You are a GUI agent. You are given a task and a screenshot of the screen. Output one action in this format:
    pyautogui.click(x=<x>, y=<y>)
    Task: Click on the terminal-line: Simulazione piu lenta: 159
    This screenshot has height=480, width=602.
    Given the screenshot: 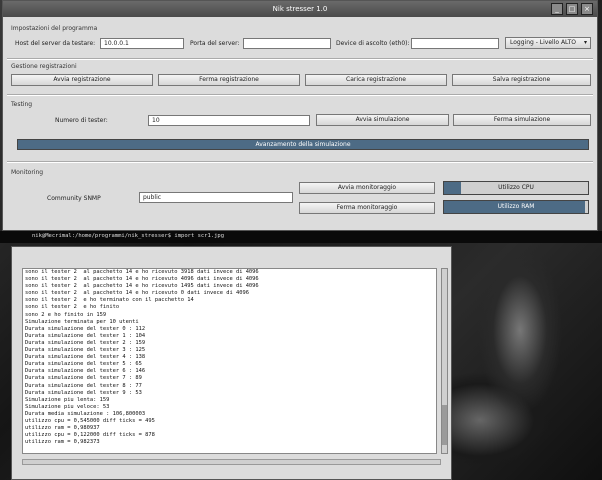 What is the action you would take?
    pyautogui.click(x=67, y=399)
    